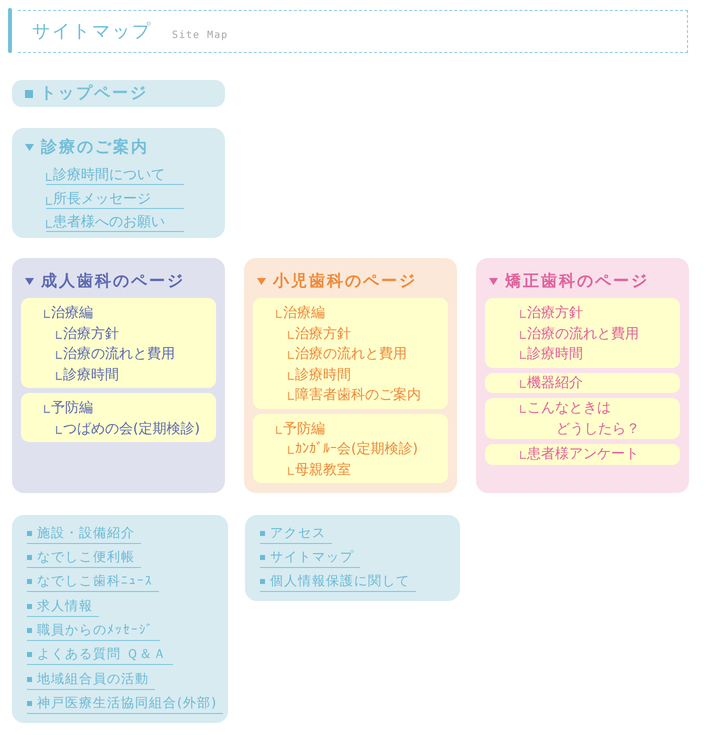  I want to click on sitemap-link: 機器紹介, so click(551, 382).